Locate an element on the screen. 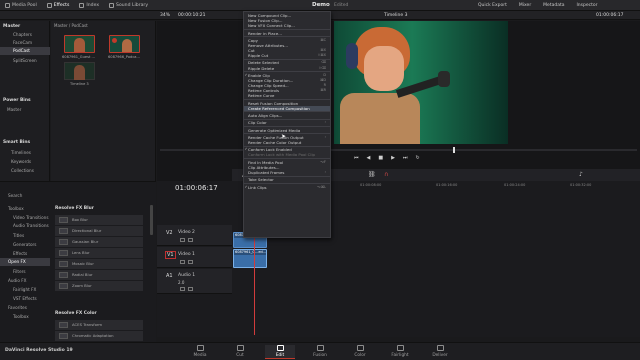 The height and width of the screenshot is (360, 640). skip-forward-icon: ⏭ is located at coordinates (405, 158).